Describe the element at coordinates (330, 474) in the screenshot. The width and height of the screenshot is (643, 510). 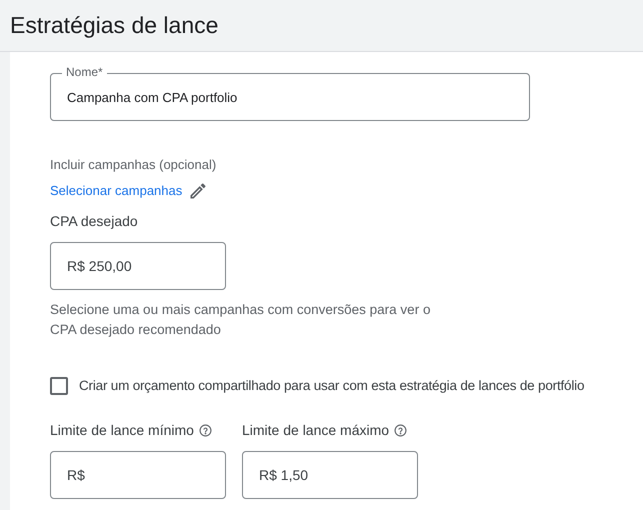
I see `bid-limit-field: R$ 1,50` at that location.